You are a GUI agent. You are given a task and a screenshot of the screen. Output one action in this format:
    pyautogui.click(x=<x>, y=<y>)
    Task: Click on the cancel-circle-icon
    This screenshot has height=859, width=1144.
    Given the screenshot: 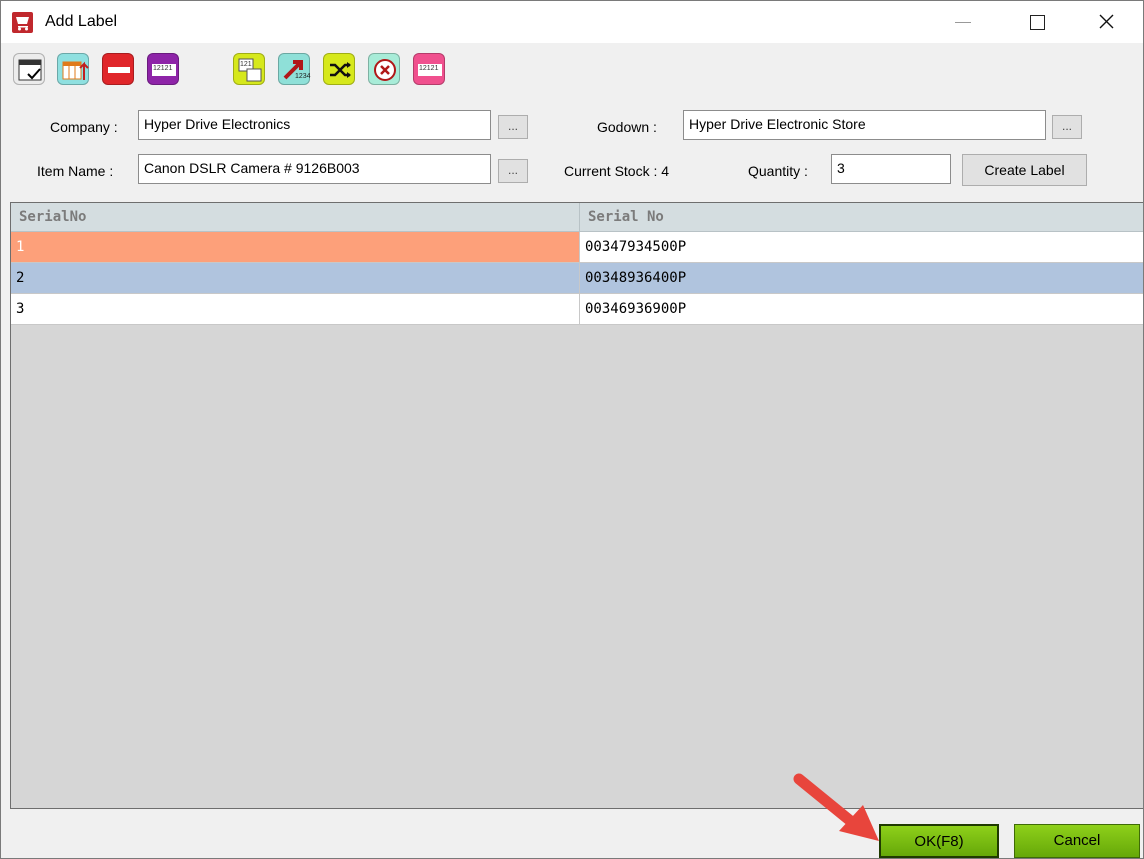 What is the action you would take?
    pyautogui.click(x=384, y=69)
    